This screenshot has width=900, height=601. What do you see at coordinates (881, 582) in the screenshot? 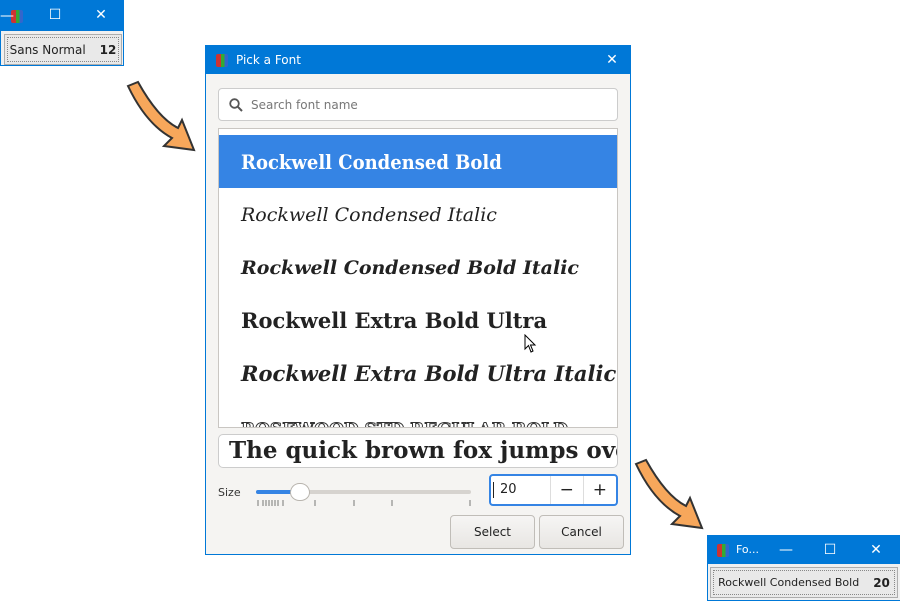
I see `font-size: 20` at bounding box center [881, 582].